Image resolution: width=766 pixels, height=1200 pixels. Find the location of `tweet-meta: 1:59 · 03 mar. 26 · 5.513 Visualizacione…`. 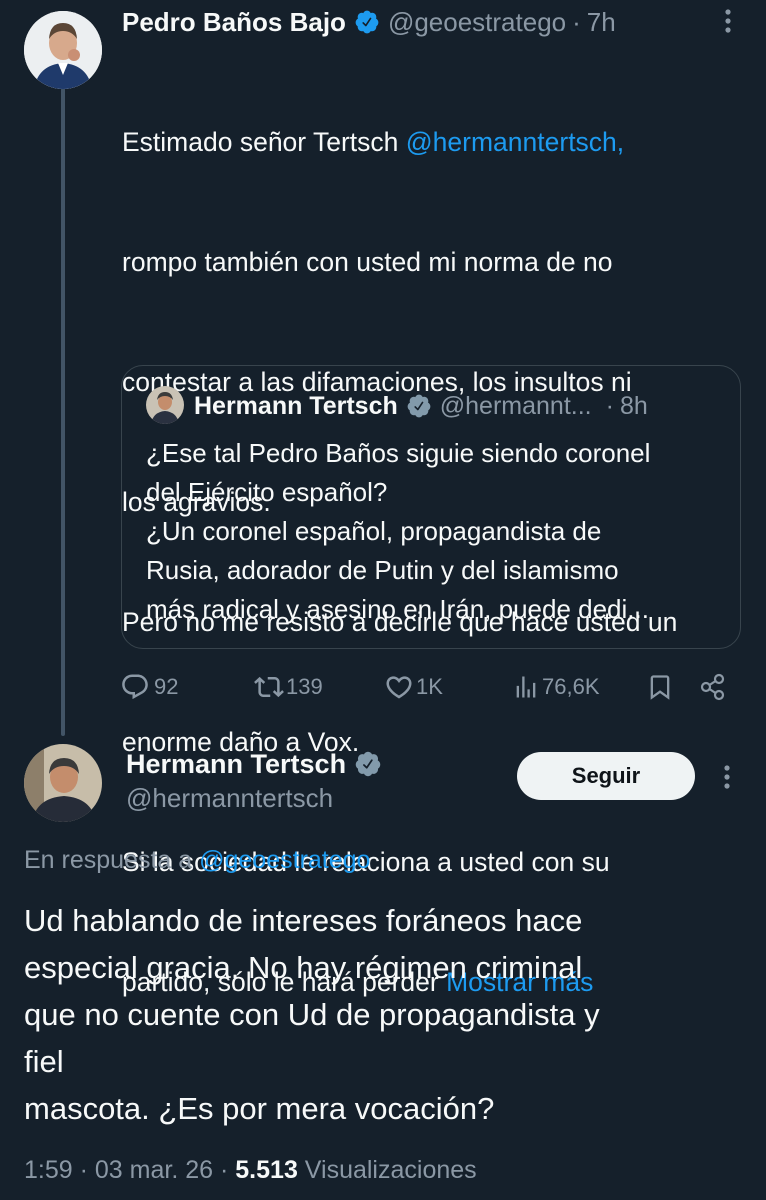

tweet-meta: 1:59 · 03 mar. 26 · 5.513 Visualizacione… is located at coordinates (250, 1170).